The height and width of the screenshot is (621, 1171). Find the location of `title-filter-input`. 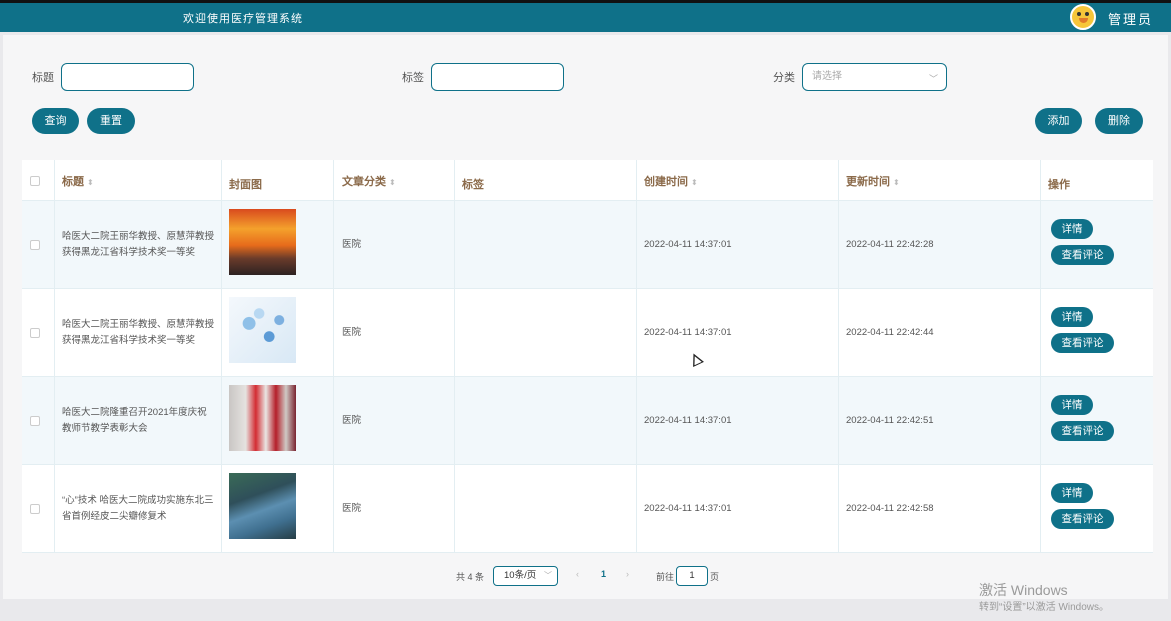

title-filter-input is located at coordinates (127, 77).